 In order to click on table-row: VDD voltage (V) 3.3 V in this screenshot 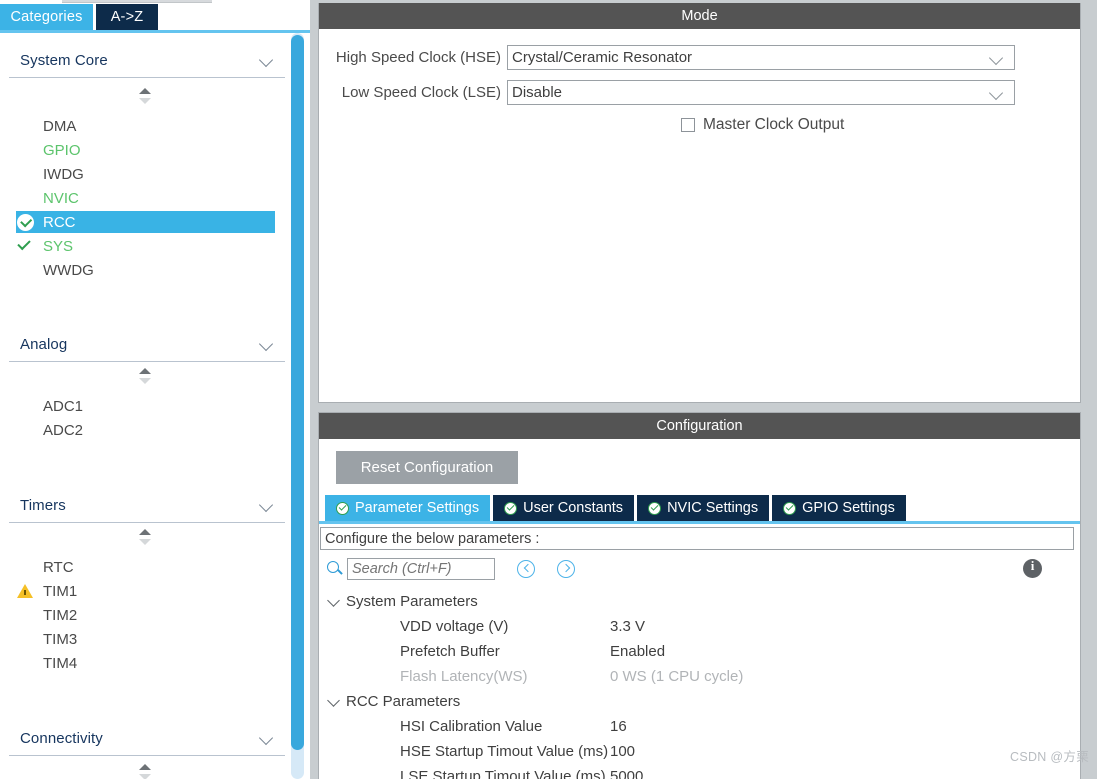, I will do `click(697, 626)`.